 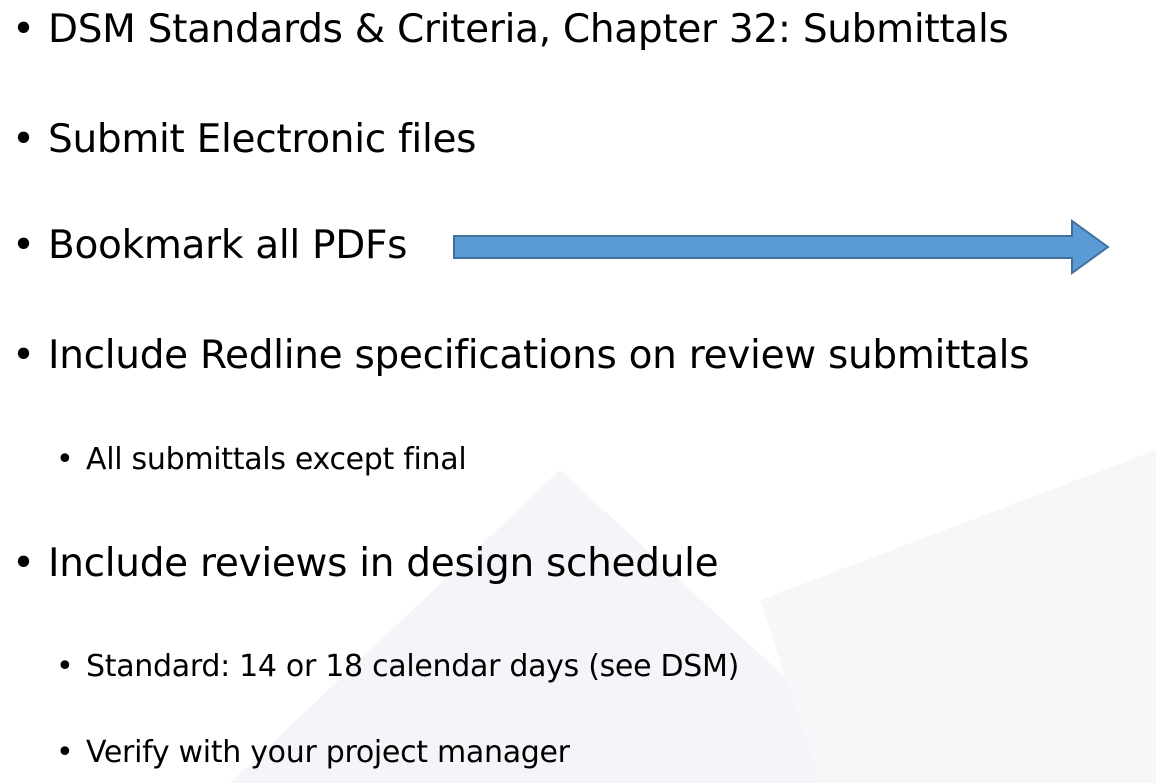 What do you see at coordinates (228, 245) in the screenshot?
I see `bullet-text: Bookmark all PDFs` at bounding box center [228, 245].